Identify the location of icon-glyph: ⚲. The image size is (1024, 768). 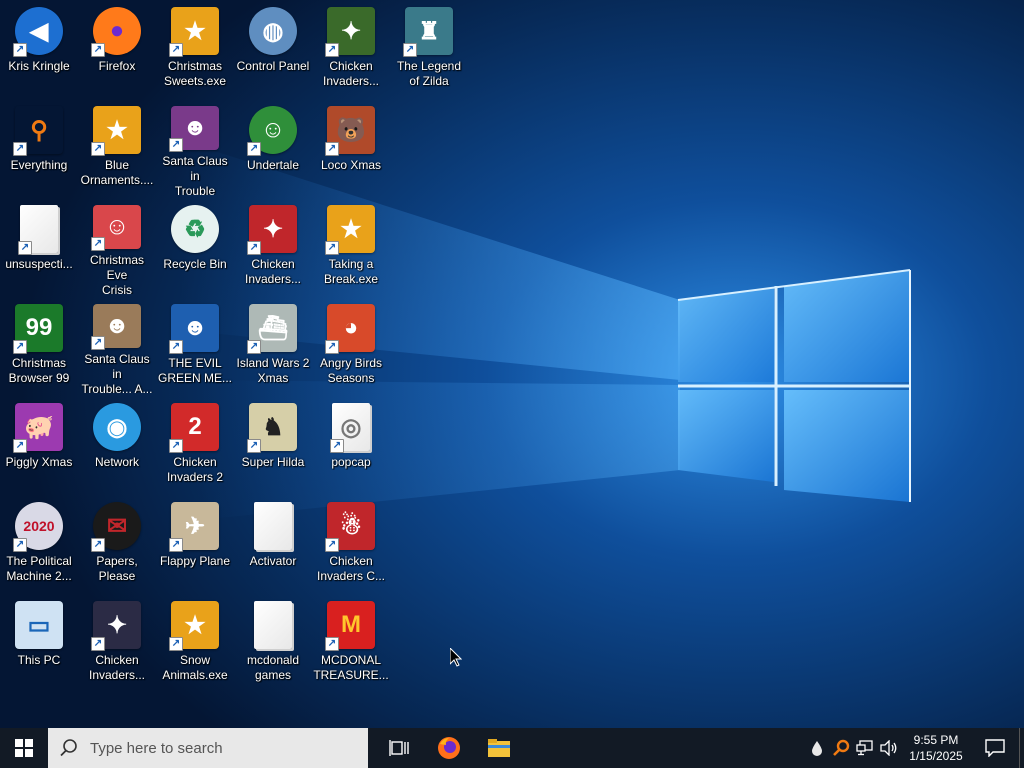
(39, 130).